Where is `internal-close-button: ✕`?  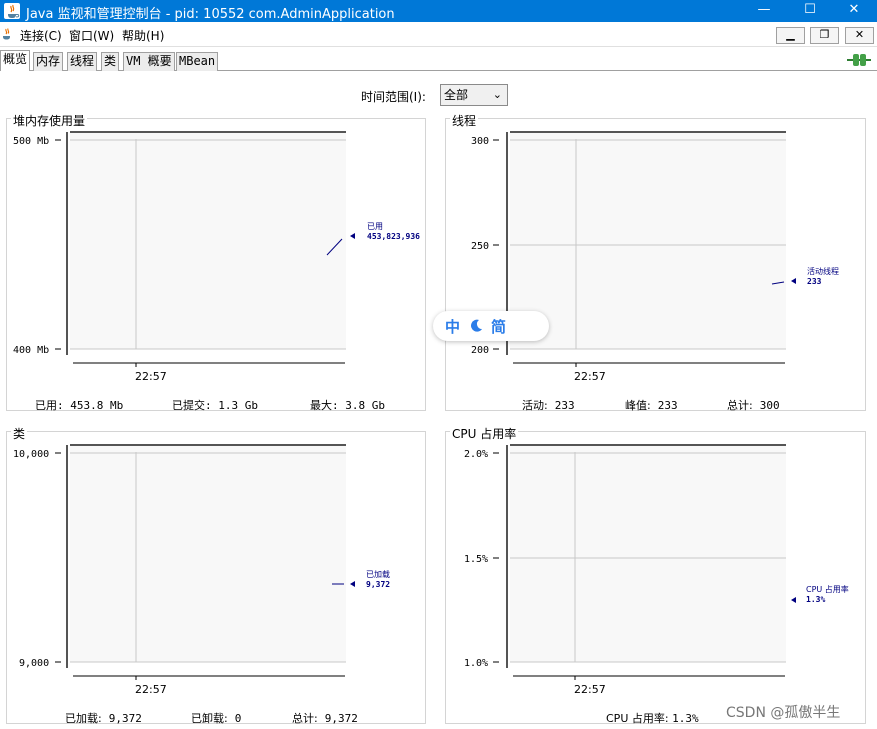 internal-close-button: ✕ is located at coordinates (859, 35).